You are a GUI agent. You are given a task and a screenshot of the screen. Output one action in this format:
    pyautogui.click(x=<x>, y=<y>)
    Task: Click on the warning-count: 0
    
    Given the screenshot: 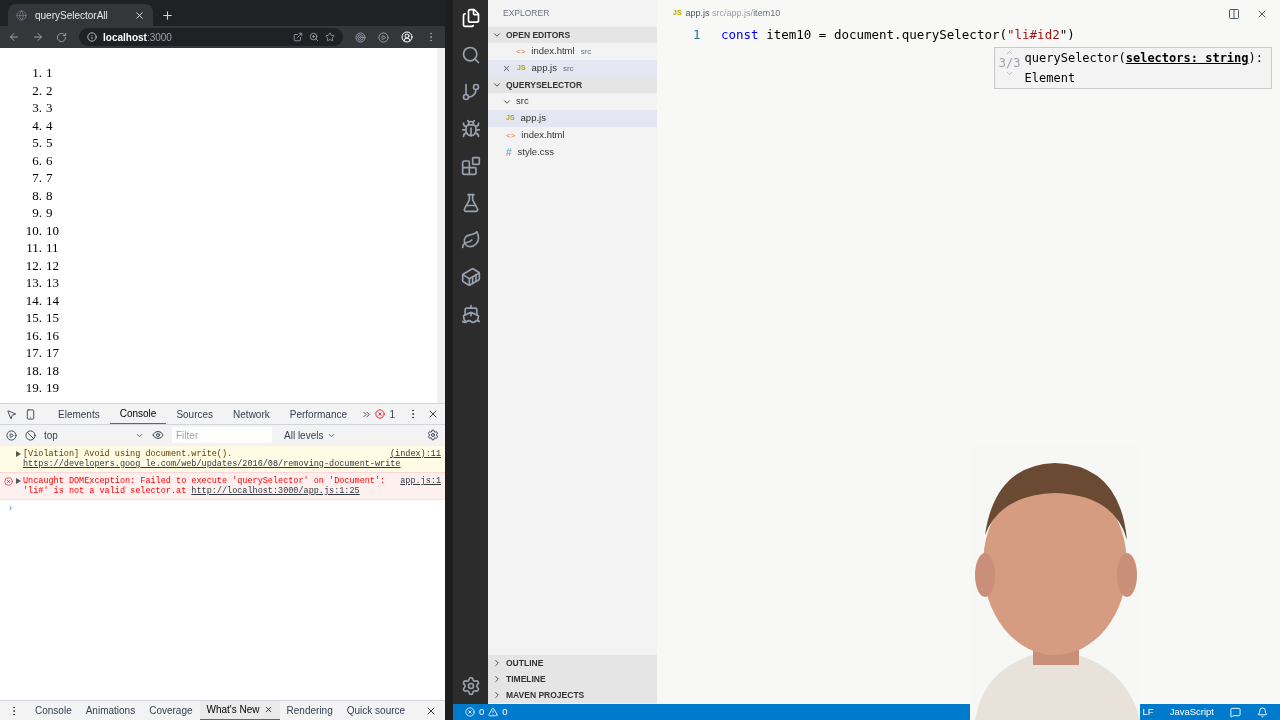 What is the action you would take?
    pyautogui.click(x=505, y=712)
    